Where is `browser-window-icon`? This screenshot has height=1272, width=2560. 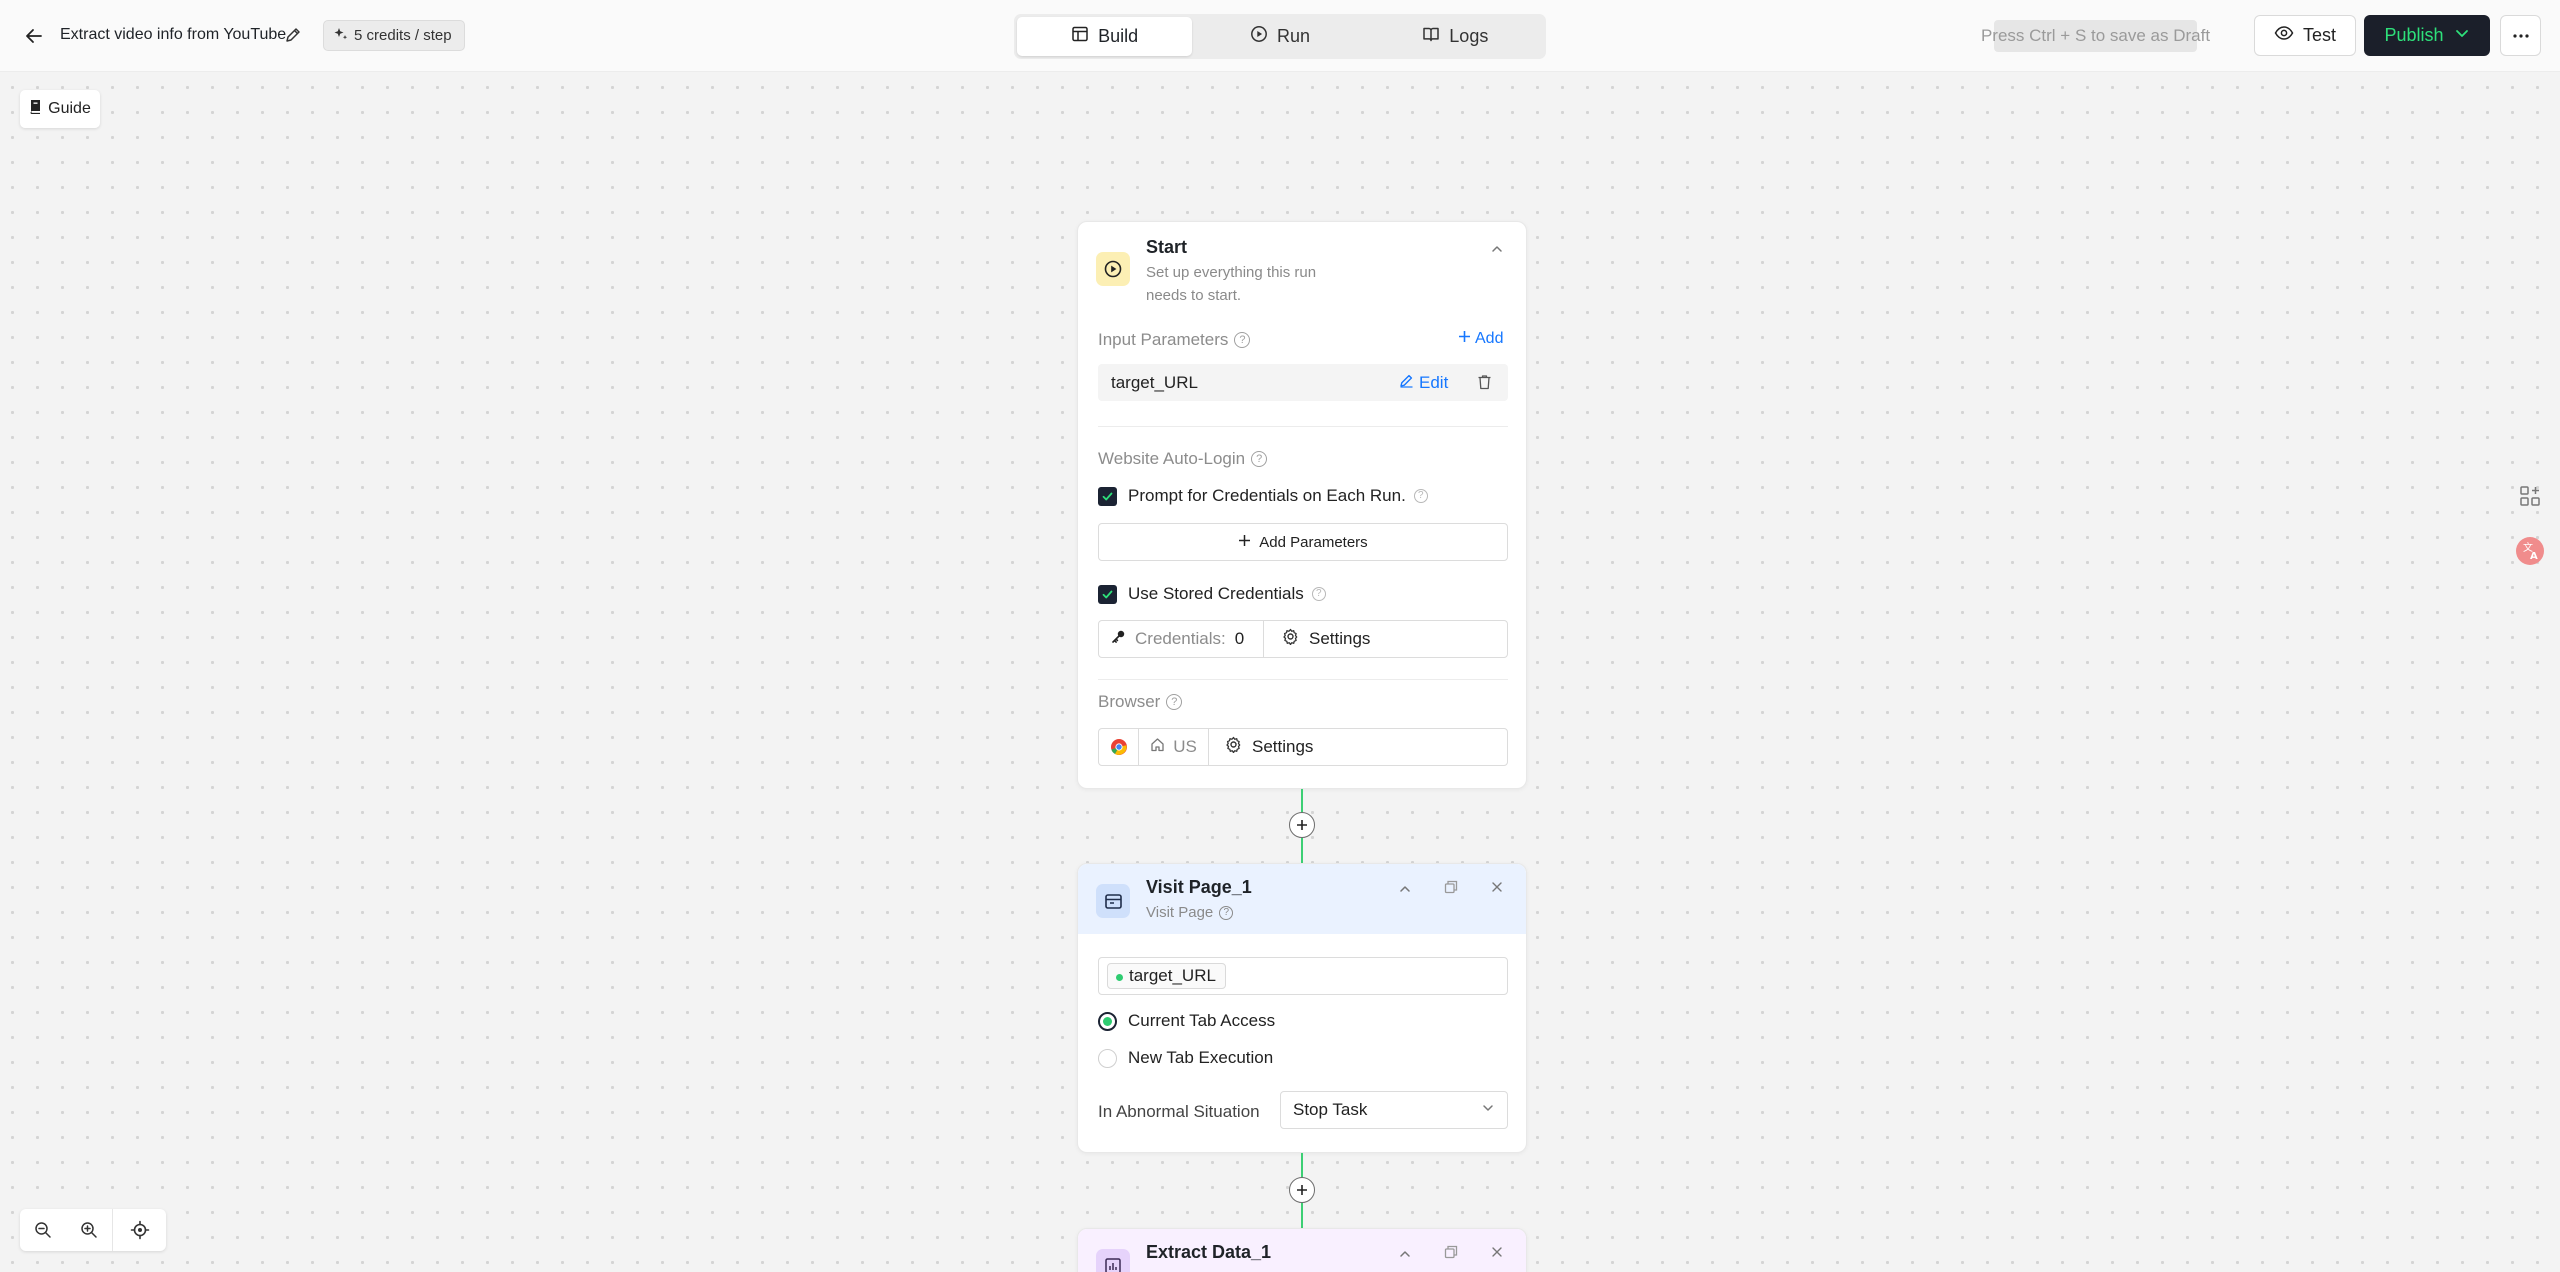
browser-window-icon is located at coordinates (1113, 901).